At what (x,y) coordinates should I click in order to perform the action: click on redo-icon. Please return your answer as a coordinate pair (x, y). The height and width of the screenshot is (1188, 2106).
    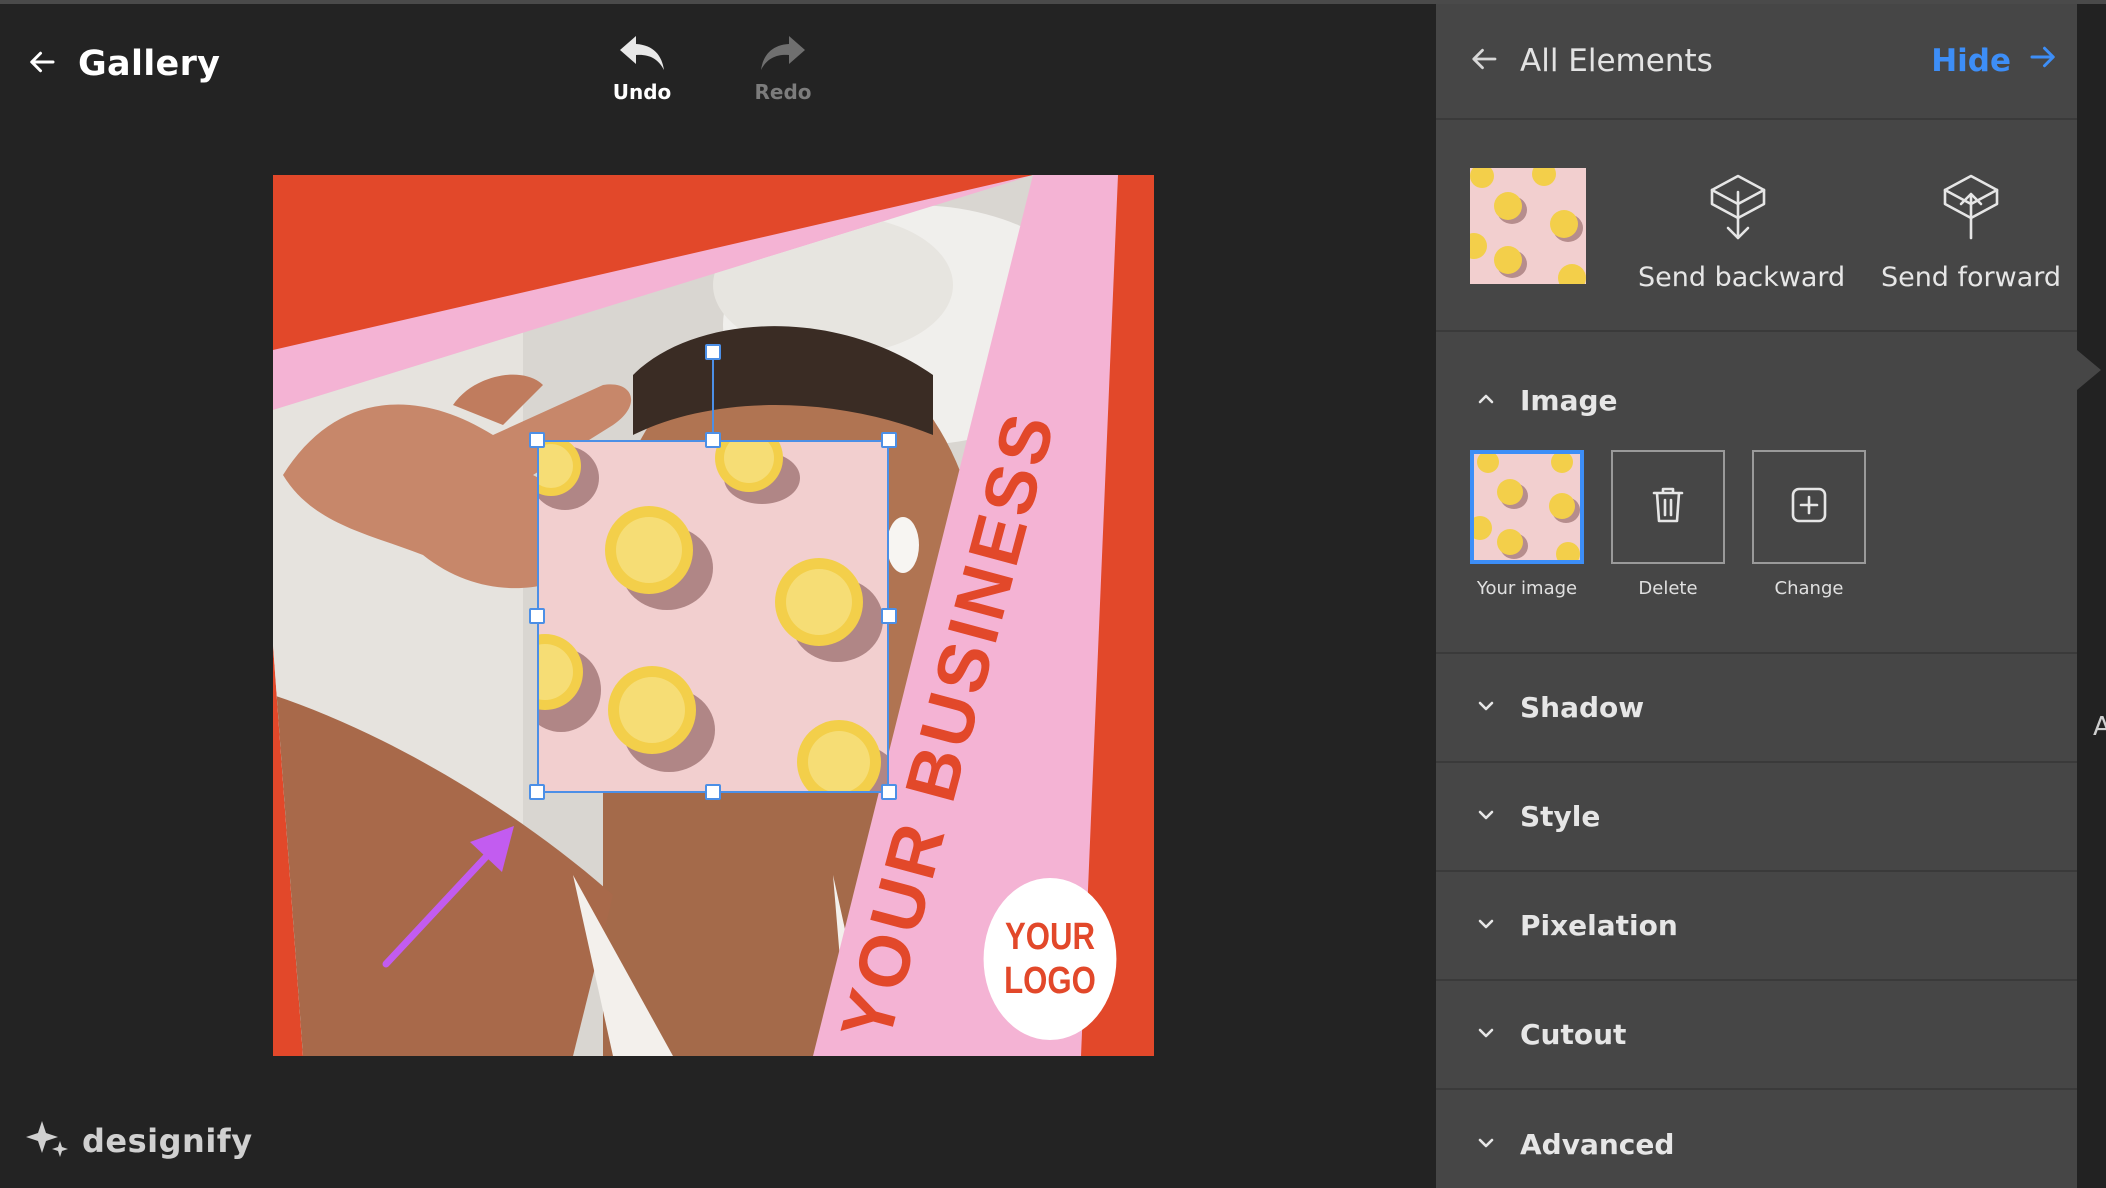
    Looking at the image, I should click on (783, 53).